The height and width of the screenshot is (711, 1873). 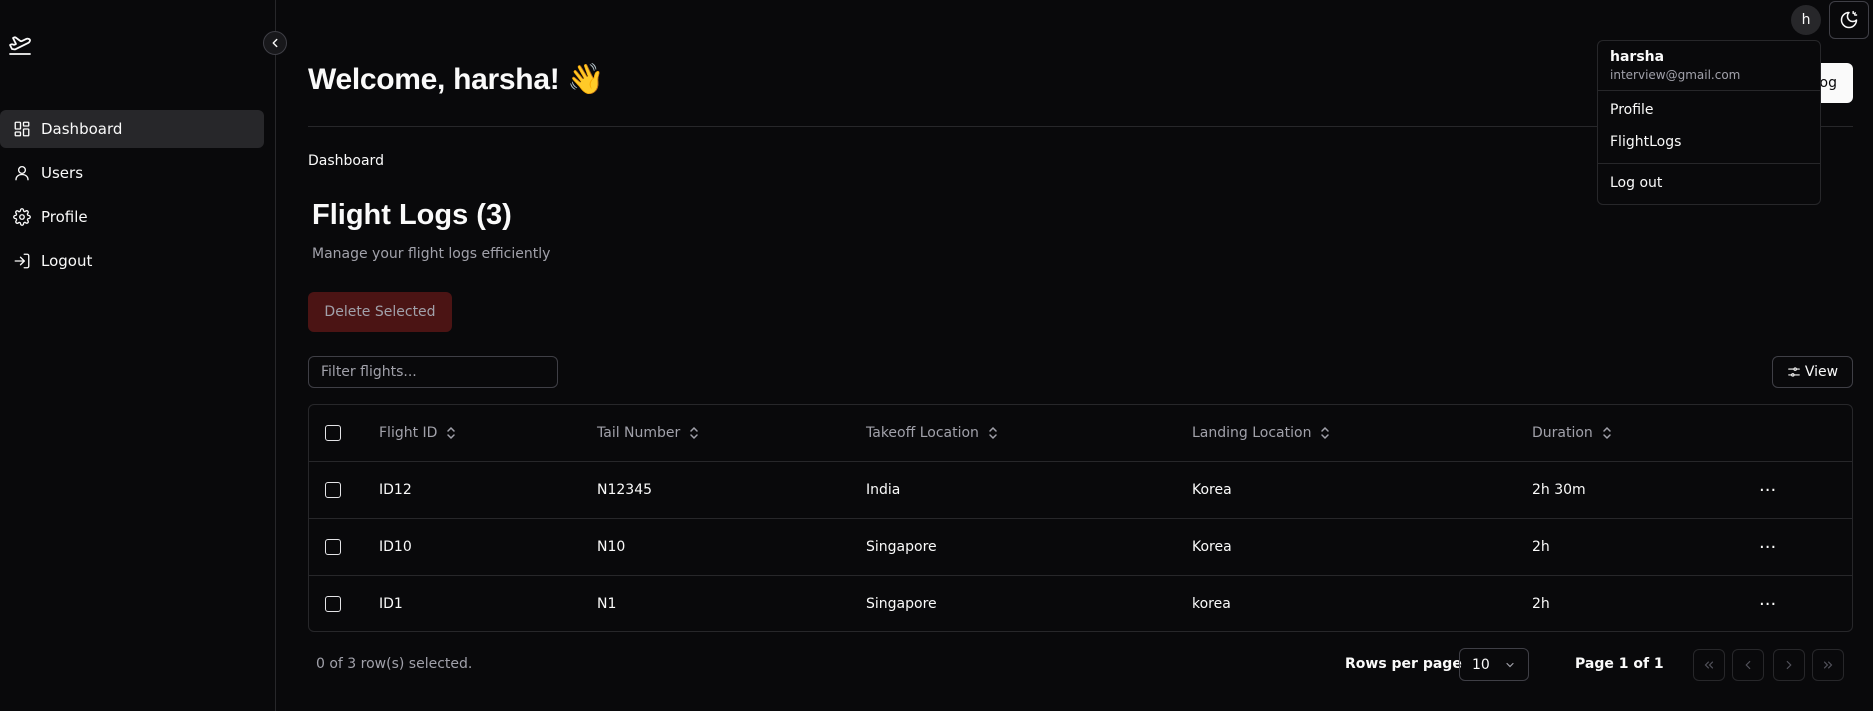 I want to click on cell-tail-number: N1, so click(x=607, y=604).